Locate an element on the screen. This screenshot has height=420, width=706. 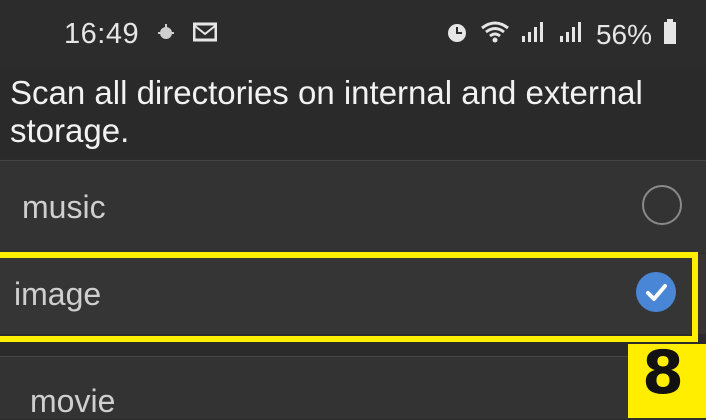
status-left: 16:49 is located at coordinates (141, 34).